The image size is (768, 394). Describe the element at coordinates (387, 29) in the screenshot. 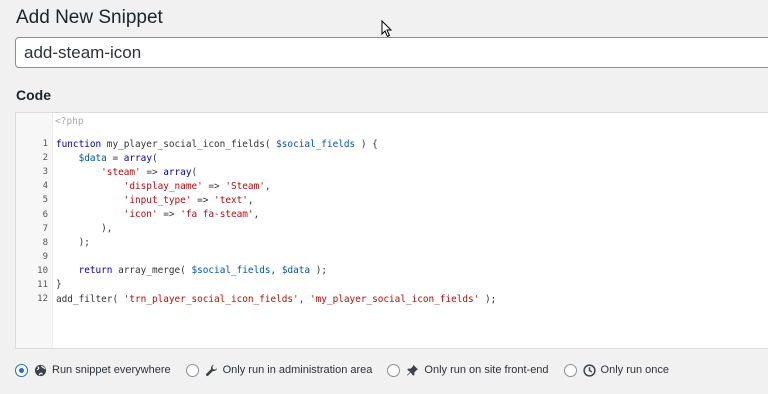

I see `mouse-cursor-icon` at that location.